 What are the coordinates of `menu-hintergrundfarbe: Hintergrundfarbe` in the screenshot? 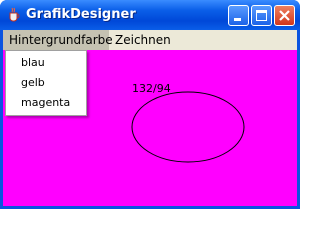 It's located at (58, 40).